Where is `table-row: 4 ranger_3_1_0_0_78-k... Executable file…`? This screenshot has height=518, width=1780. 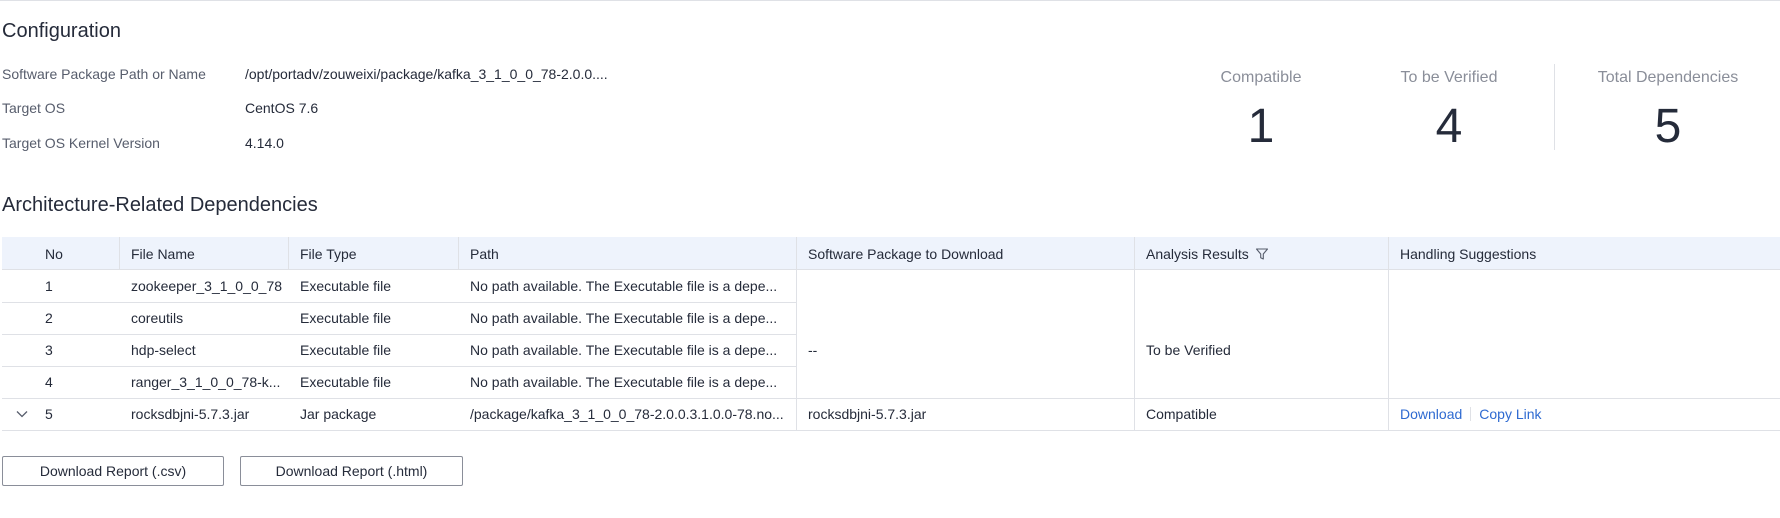 table-row: 4 ranger_3_1_0_0_78-k... Executable file… is located at coordinates (891, 382).